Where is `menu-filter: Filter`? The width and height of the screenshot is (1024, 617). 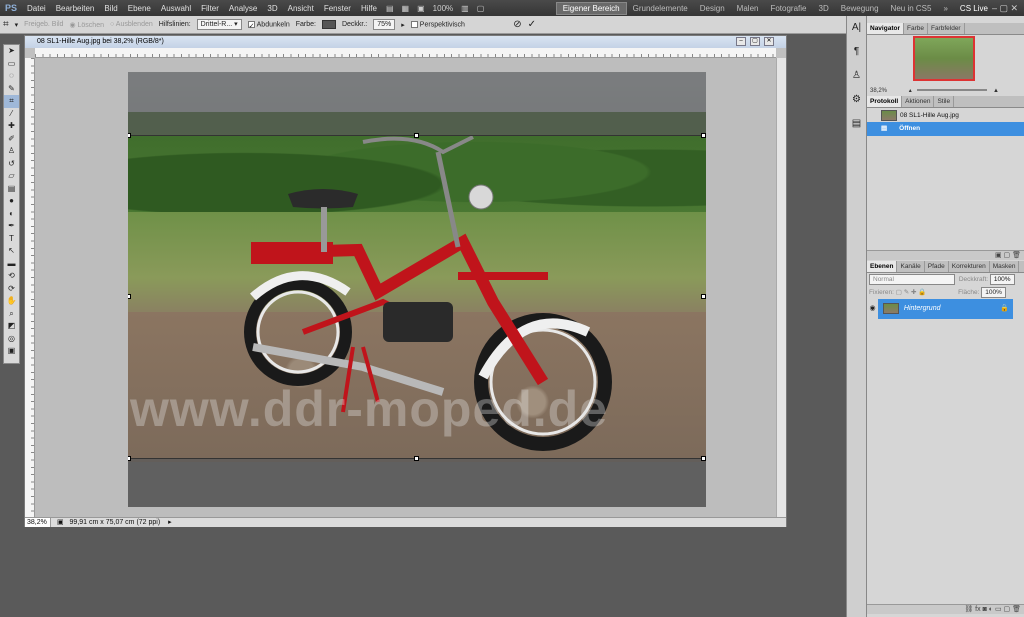 menu-filter: Filter is located at coordinates (210, 8).